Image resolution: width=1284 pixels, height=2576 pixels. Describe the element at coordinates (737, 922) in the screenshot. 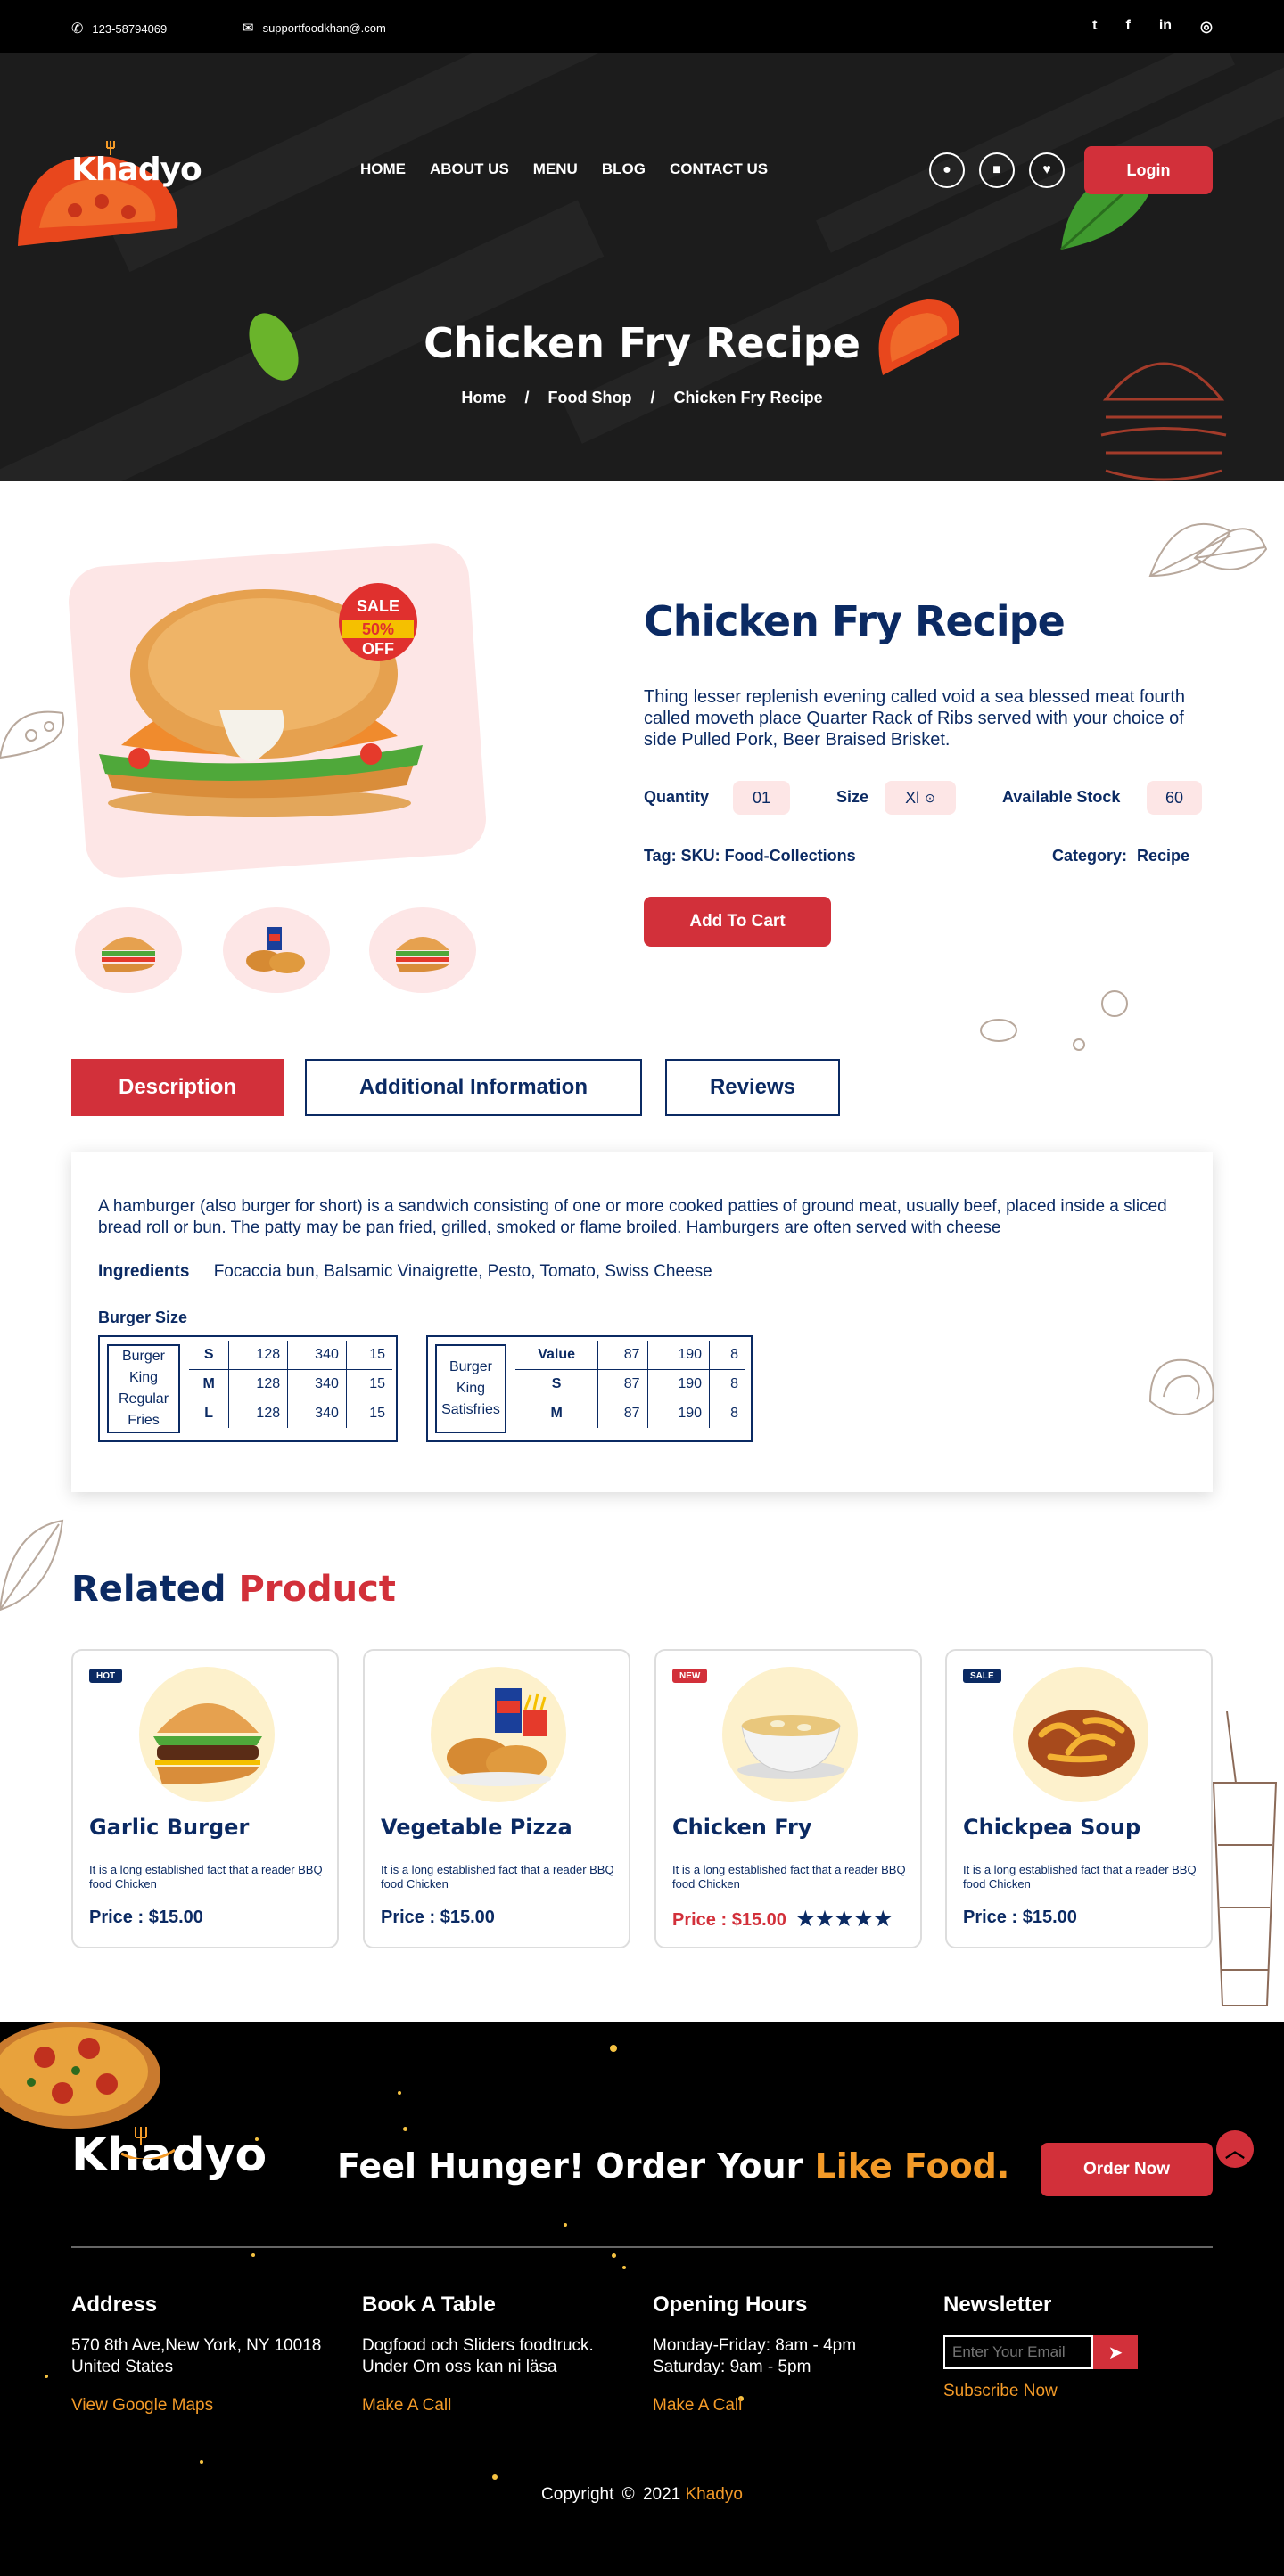

I see `add-to-cart-button: Add To Cart` at that location.